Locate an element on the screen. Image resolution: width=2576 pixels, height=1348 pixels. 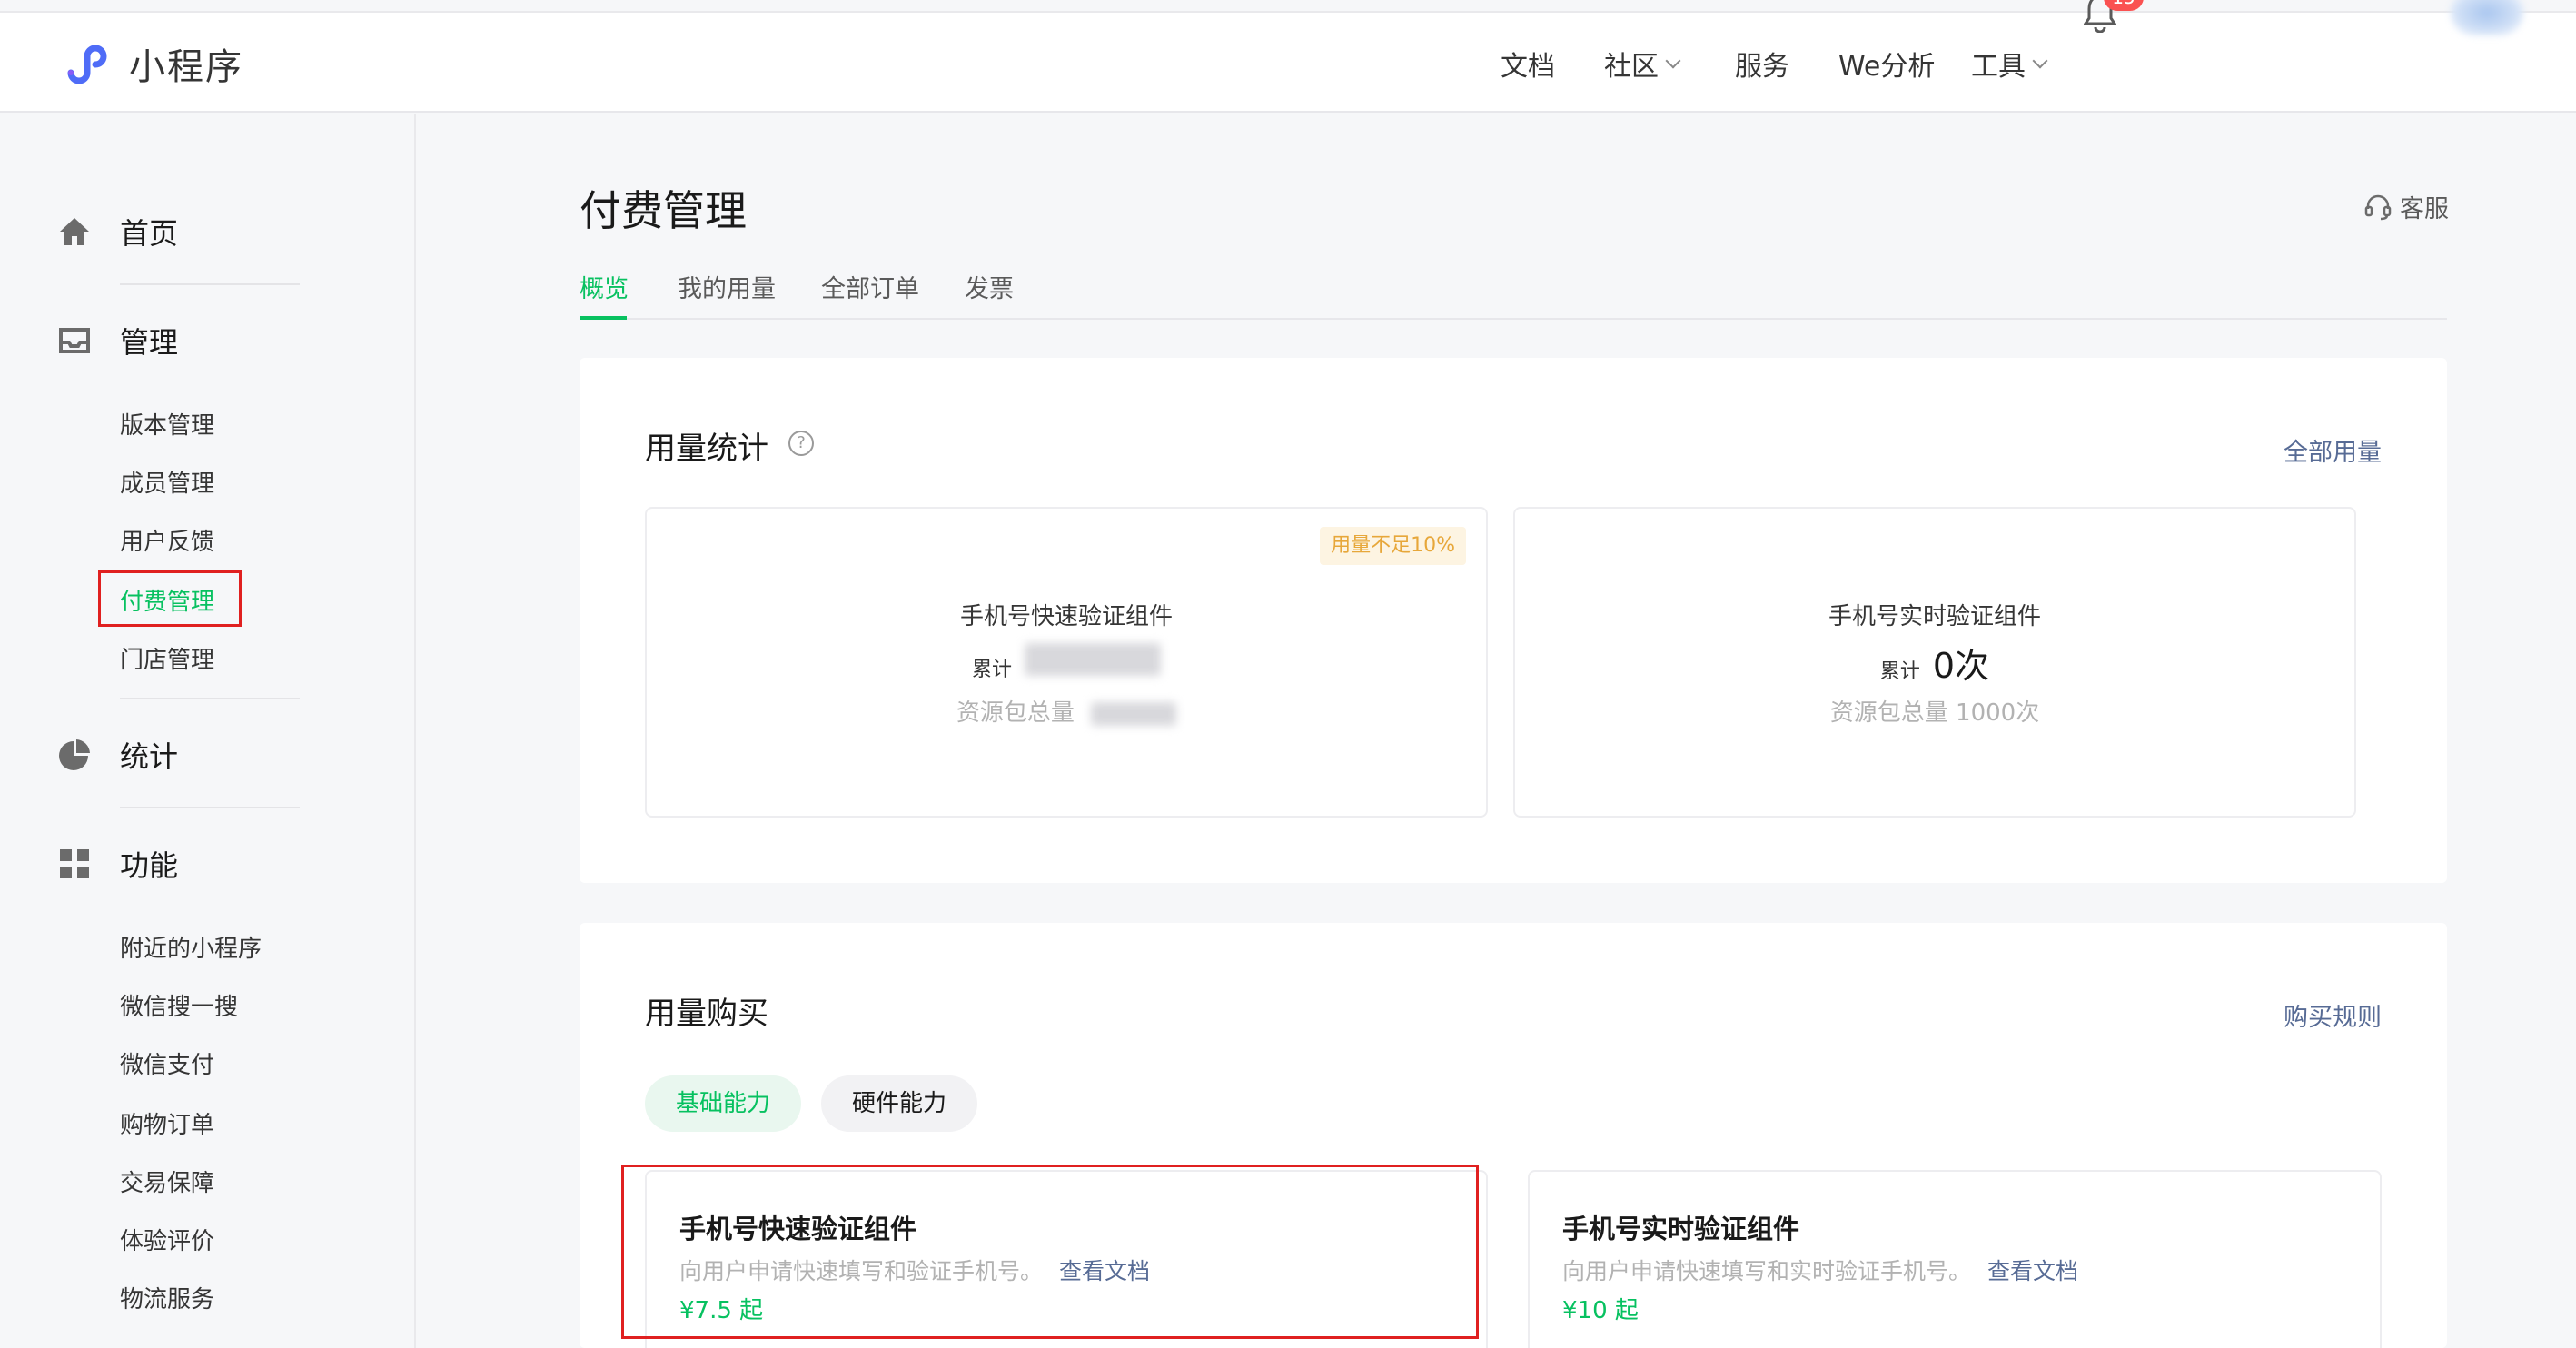
sidebar-item-nearby: 附近的小程序 is located at coordinates (191, 947).